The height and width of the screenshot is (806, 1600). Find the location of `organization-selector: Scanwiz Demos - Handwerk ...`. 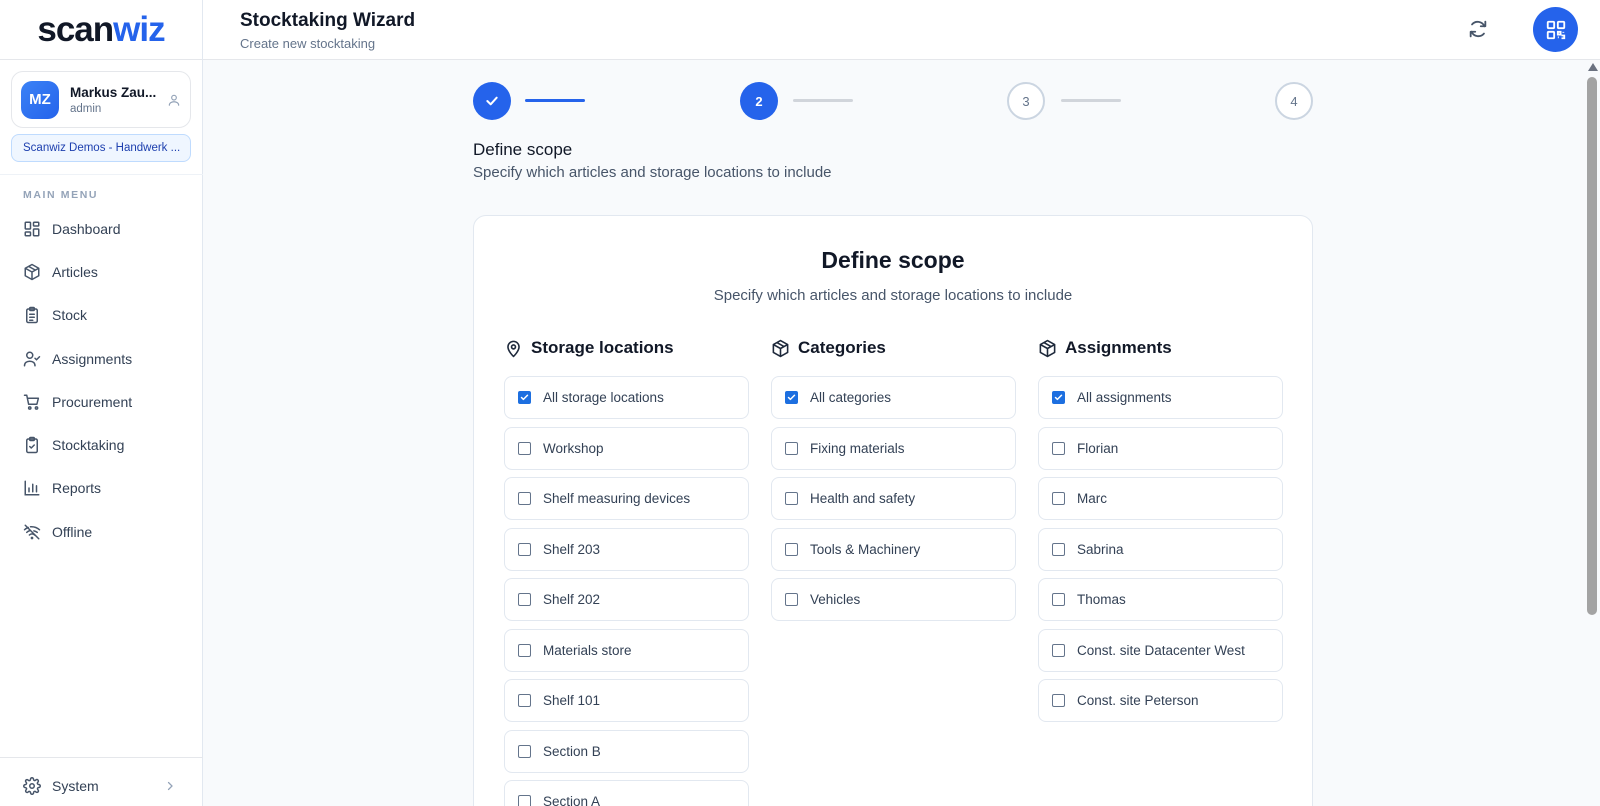

organization-selector: Scanwiz Demos - Handwerk ... is located at coordinates (101, 148).